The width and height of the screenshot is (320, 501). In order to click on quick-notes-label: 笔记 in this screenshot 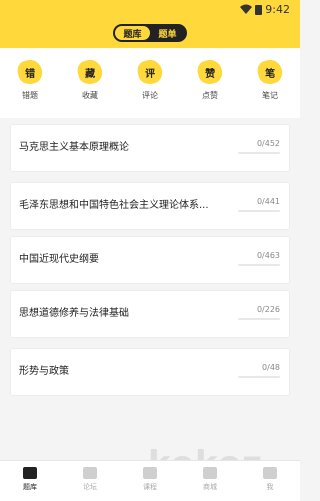, I will do `click(270, 95)`.